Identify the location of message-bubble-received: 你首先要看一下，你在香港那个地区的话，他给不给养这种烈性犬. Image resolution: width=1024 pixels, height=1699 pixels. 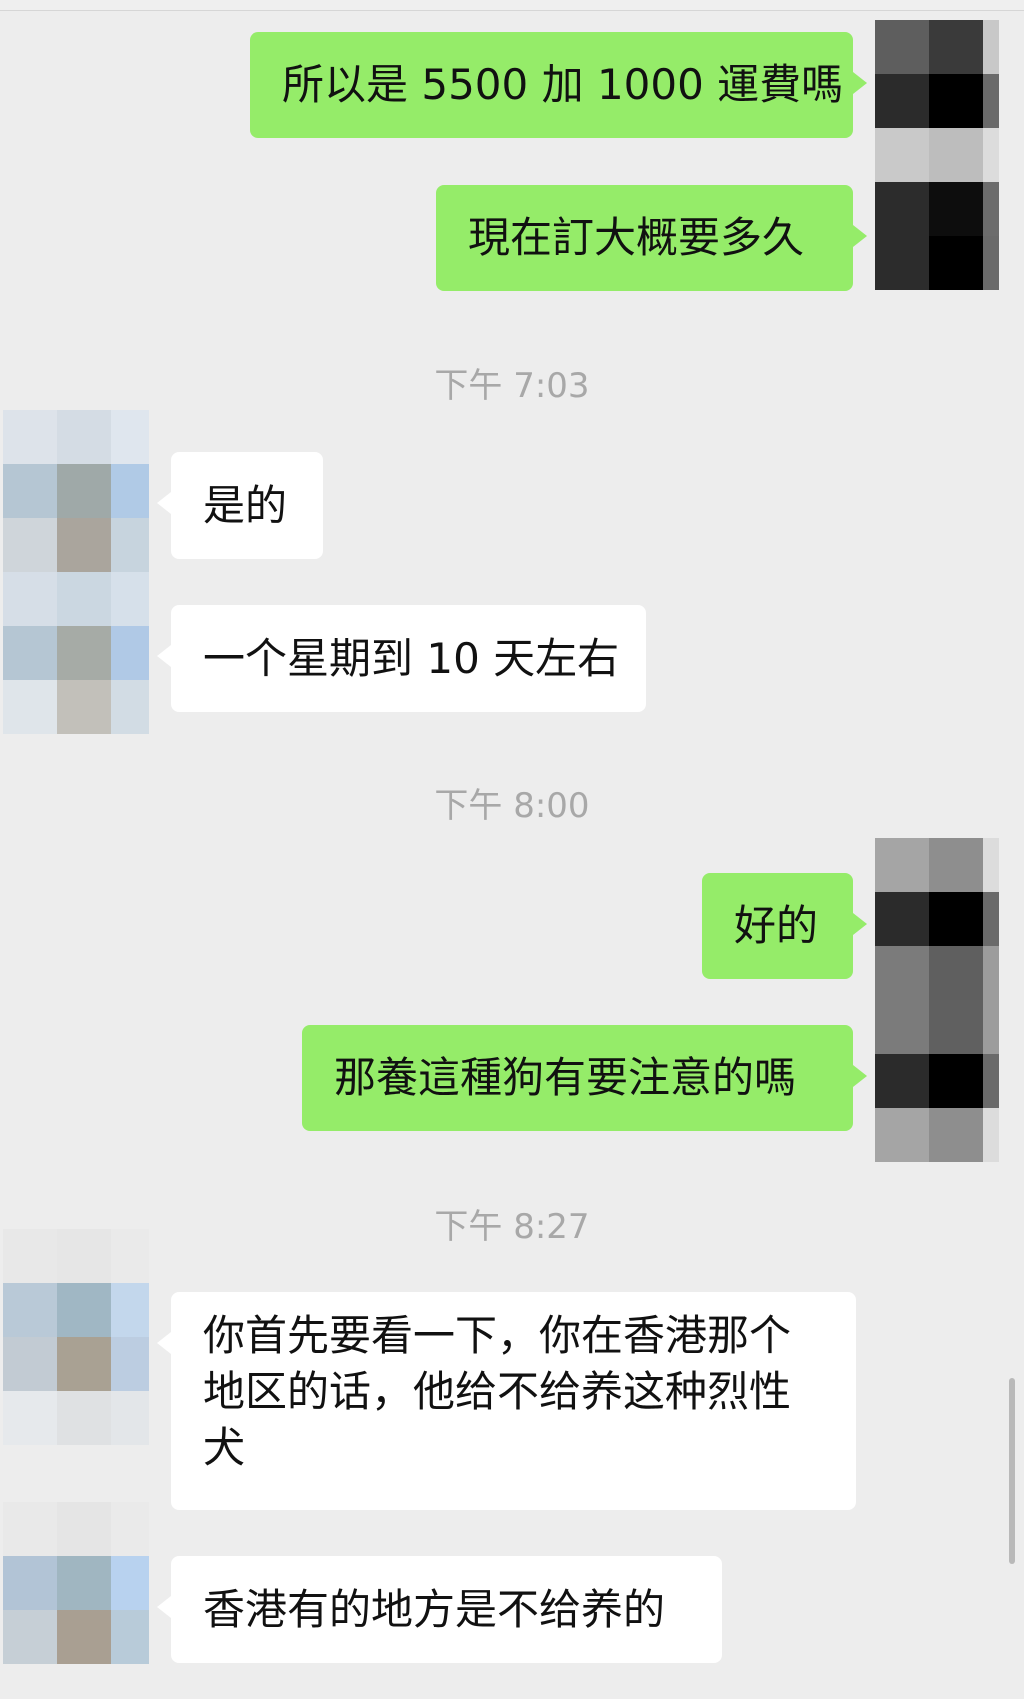
(506, 1401).